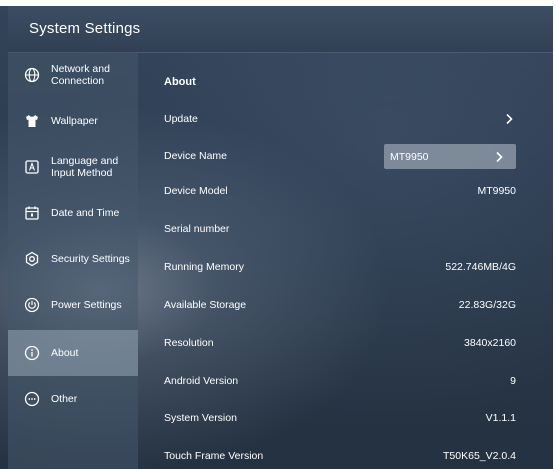 This screenshot has width=557, height=469. Describe the element at coordinates (80, 75) in the screenshot. I see `sidebar-item-label: Network and Connection` at that location.